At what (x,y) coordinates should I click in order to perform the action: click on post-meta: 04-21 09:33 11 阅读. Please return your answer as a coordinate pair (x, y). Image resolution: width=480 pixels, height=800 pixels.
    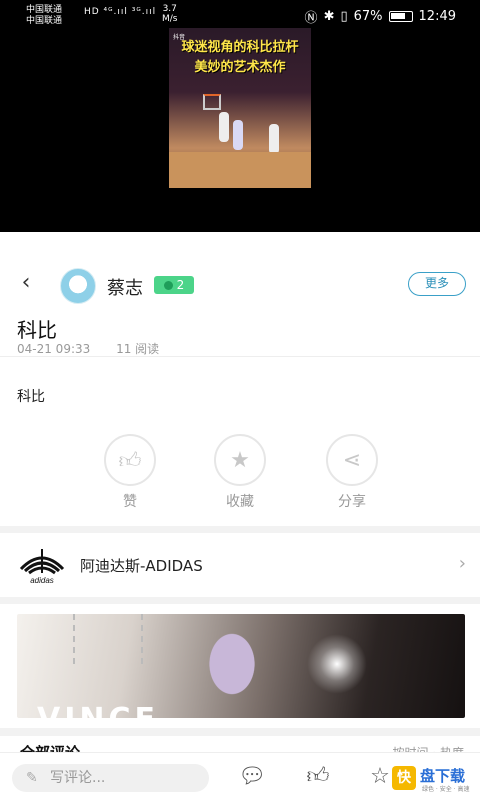
    Looking at the image, I should click on (88, 348).